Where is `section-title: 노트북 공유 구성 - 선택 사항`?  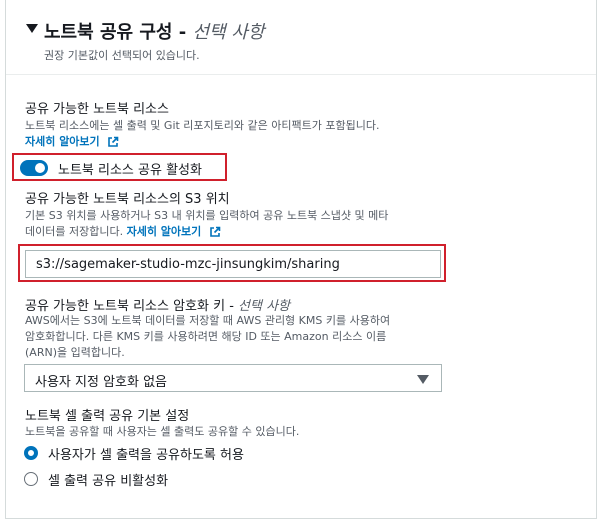 section-title: 노트북 공유 구성 - 선택 사항 is located at coordinates (154, 32).